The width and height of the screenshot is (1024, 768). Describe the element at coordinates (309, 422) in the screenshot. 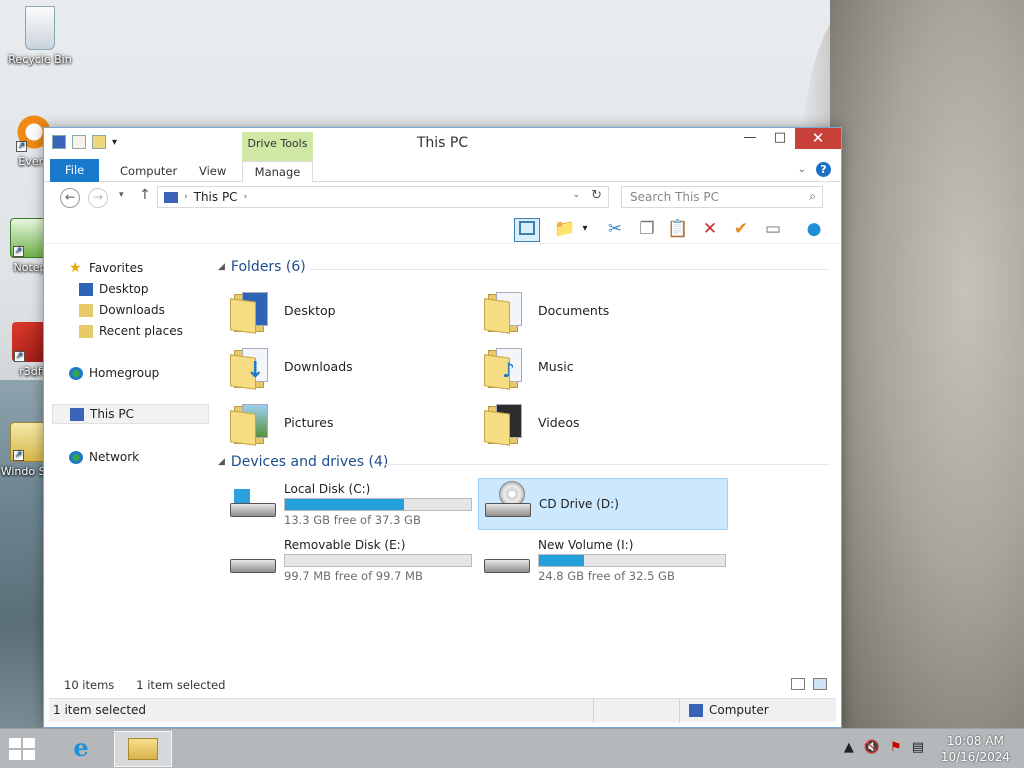

I see `folder-pictures-label: Pictures` at that location.